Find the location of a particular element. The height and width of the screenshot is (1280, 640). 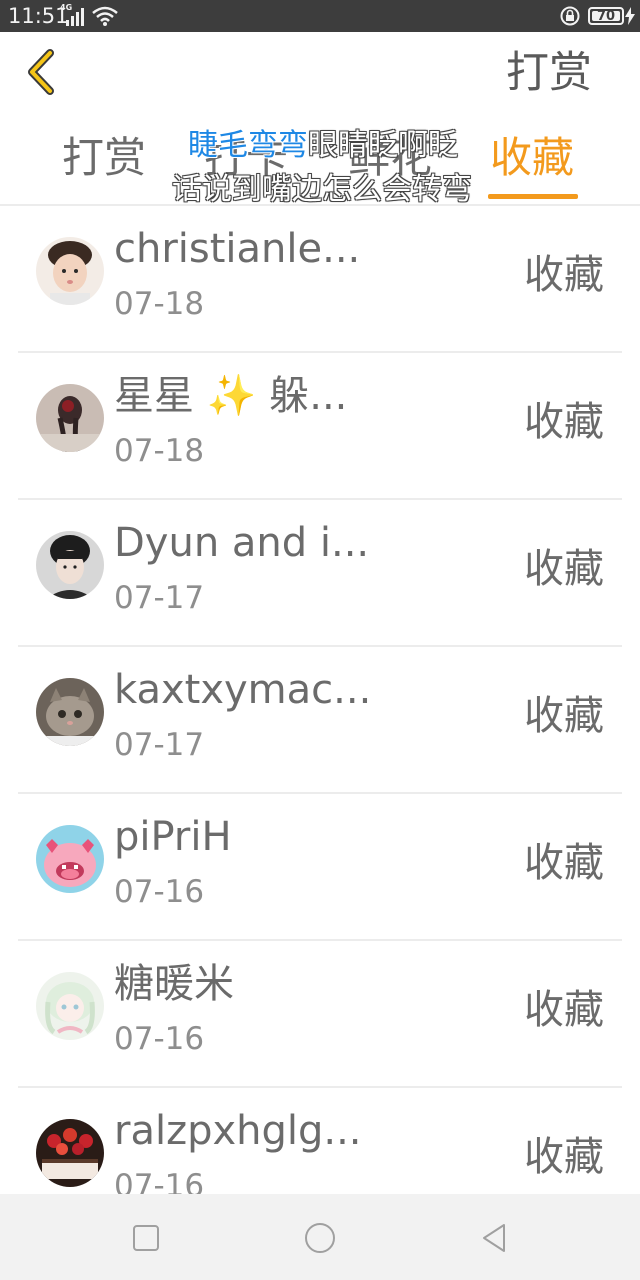

home-button is located at coordinates (320, 1238).